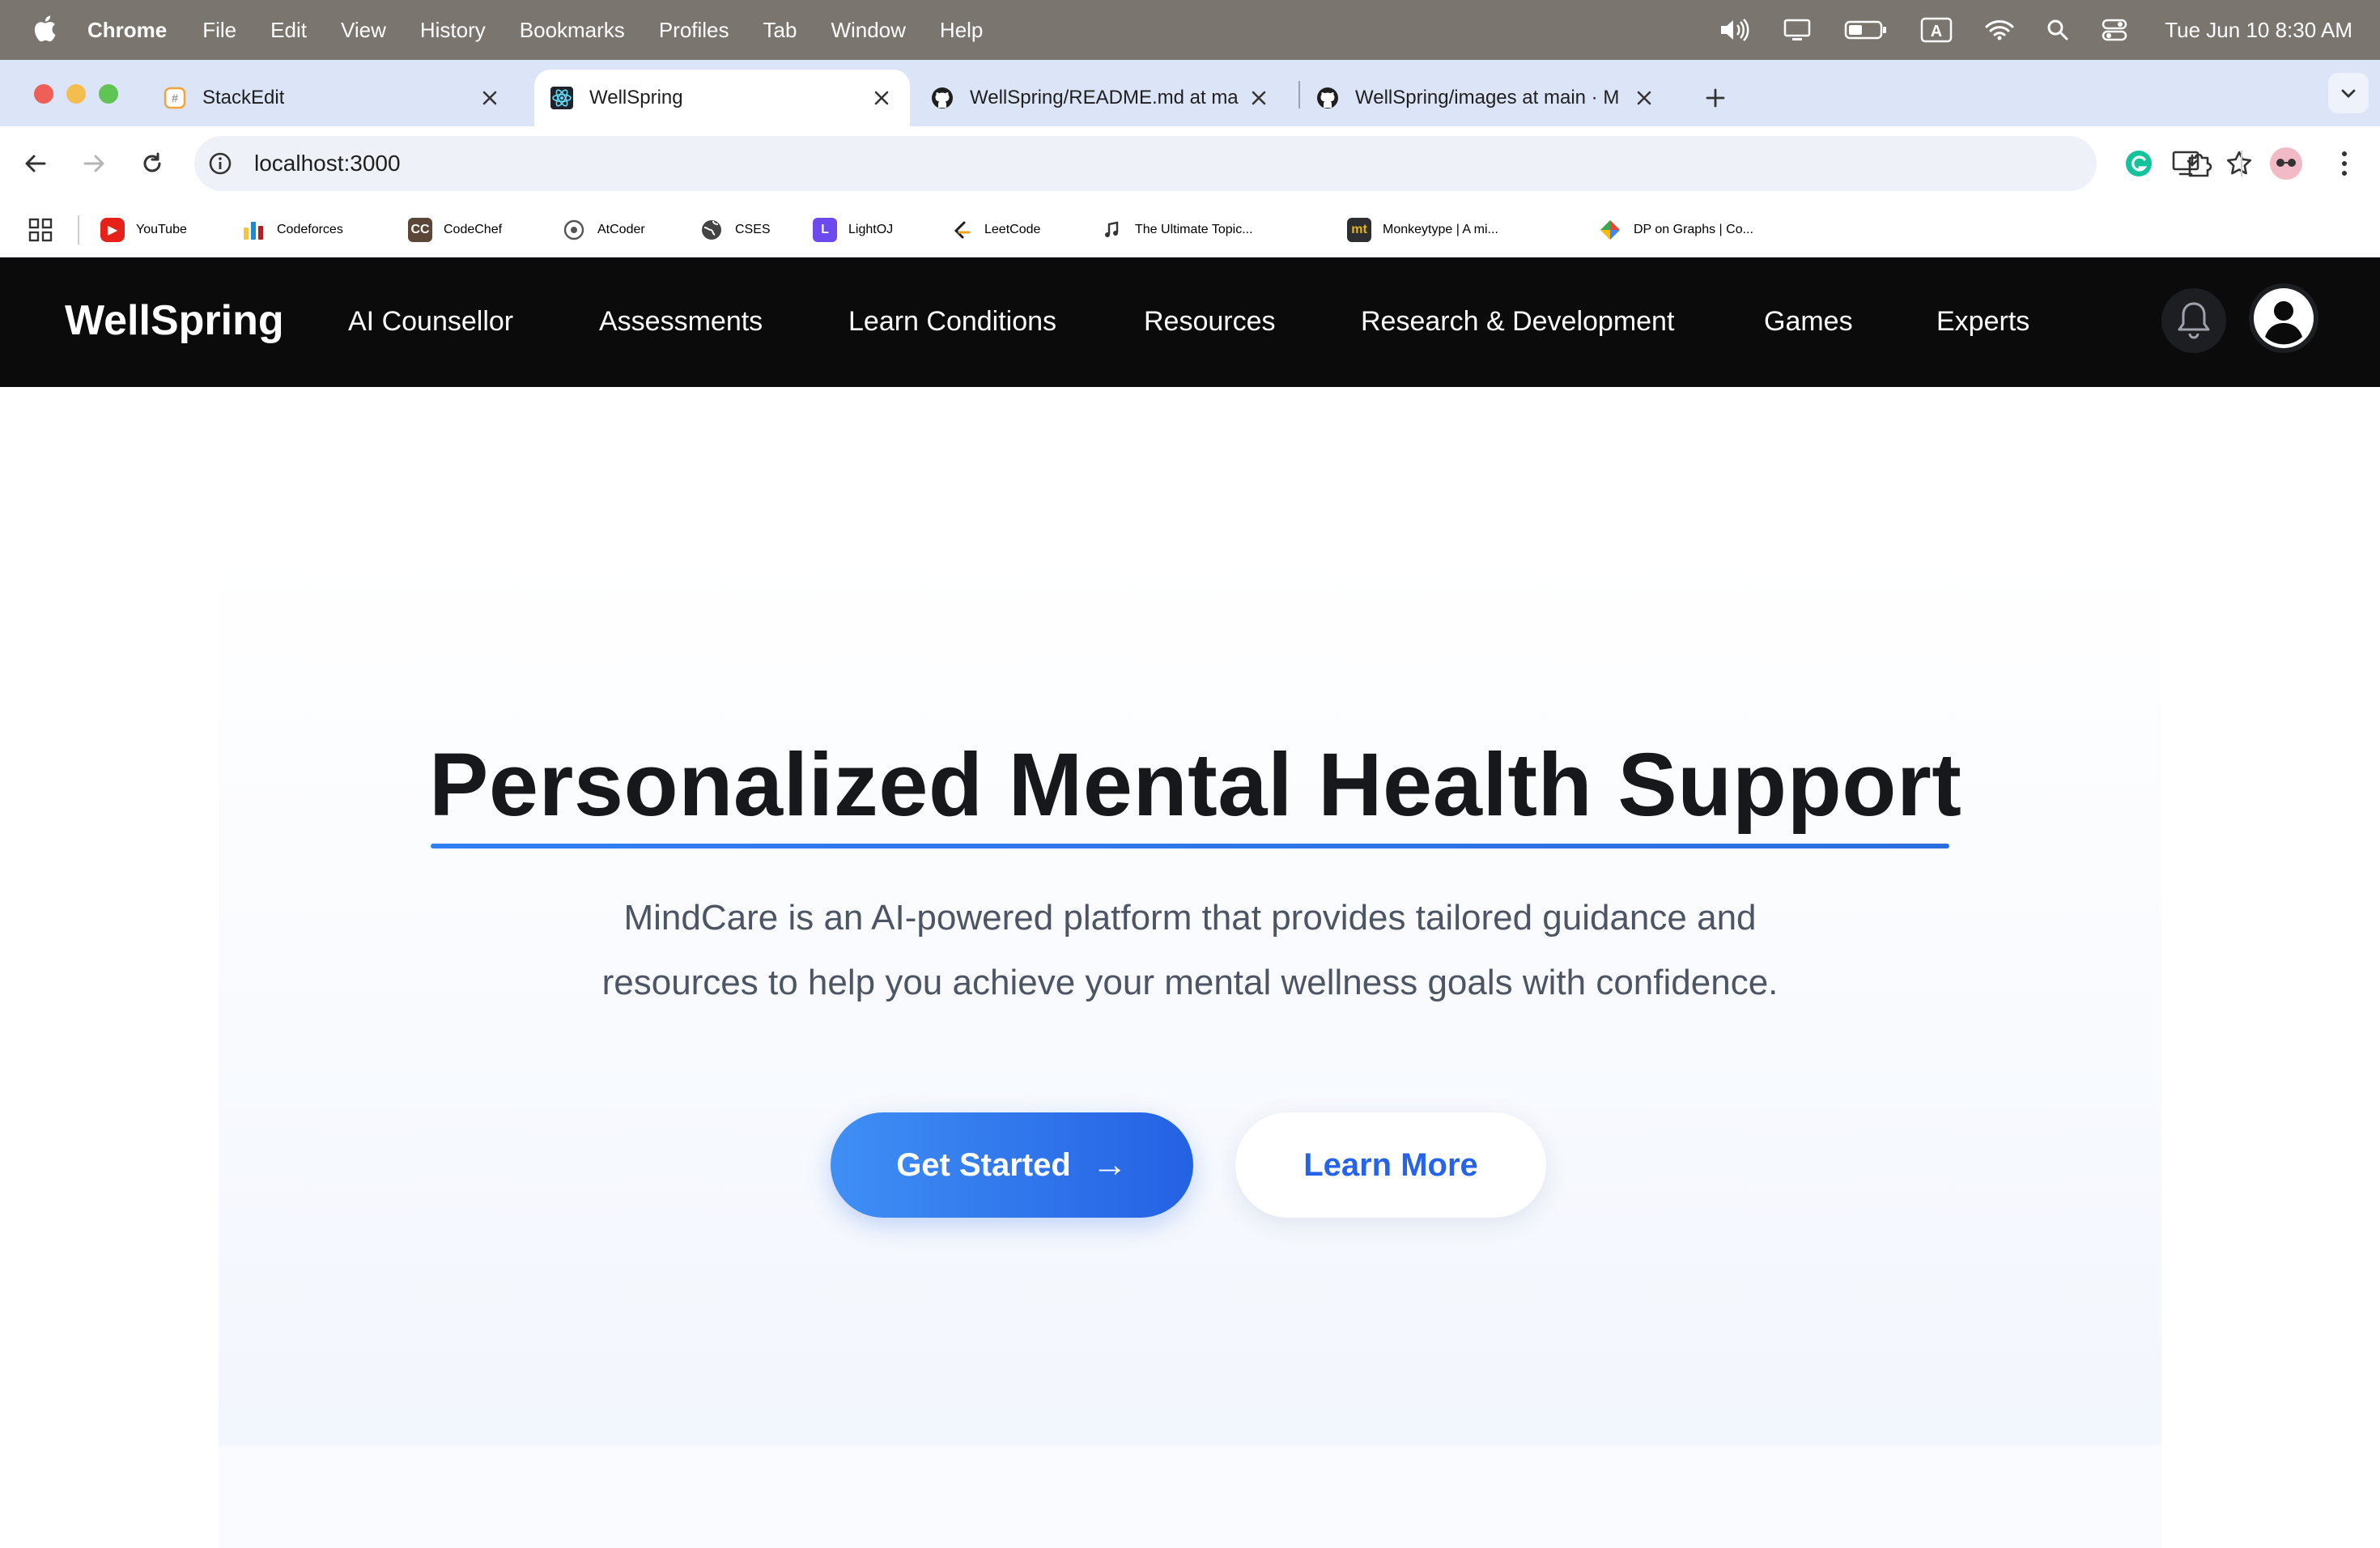 This screenshot has height=1548, width=2380. Describe the element at coordinates (76, 94) in the screenshot. I see `window-minimize-button` at that location.